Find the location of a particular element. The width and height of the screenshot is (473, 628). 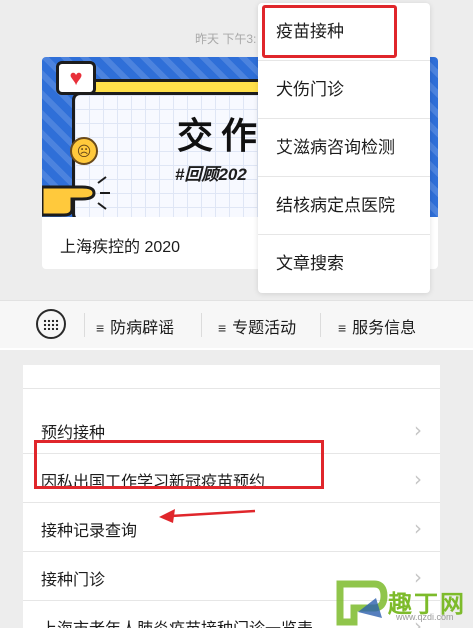

row-label: 上海市老年人肺炎疫苗接种门诊一览表 is located at coordinates (177, 621).